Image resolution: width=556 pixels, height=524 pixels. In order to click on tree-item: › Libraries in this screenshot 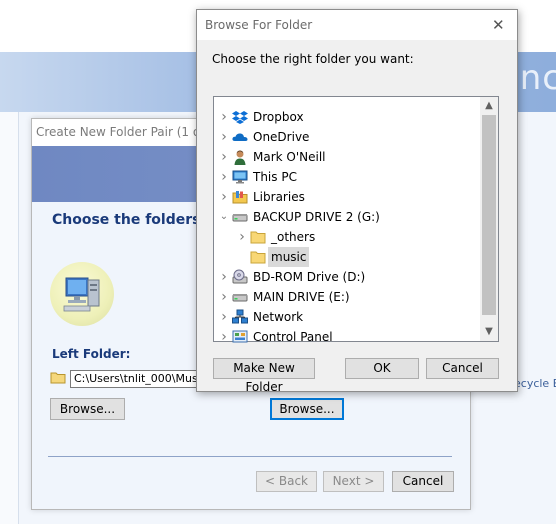, I will do `click(347, 197)`.